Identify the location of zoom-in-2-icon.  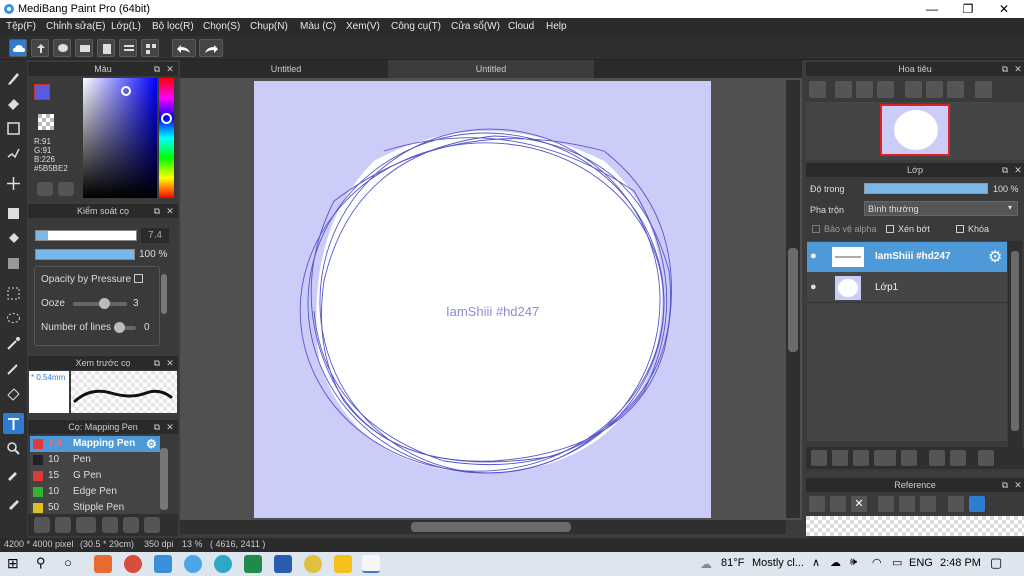
(843, 89).